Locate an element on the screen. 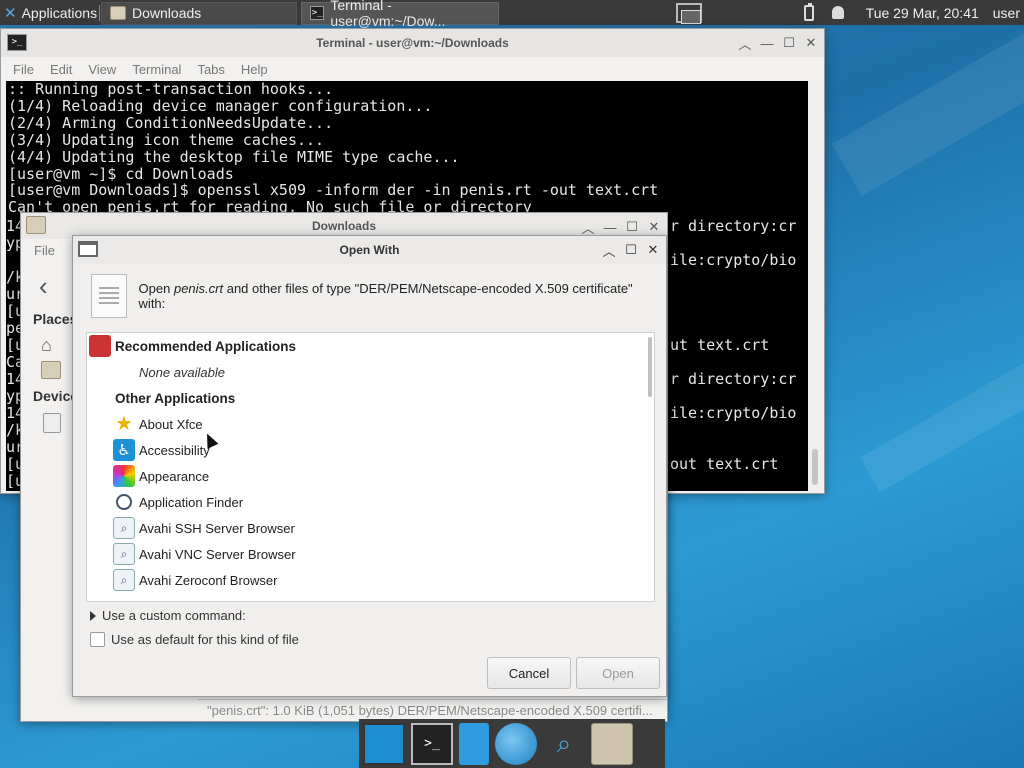  downloads-sidebar: File ‹ Places ⌂ Device is located at coordinates (49, 479).